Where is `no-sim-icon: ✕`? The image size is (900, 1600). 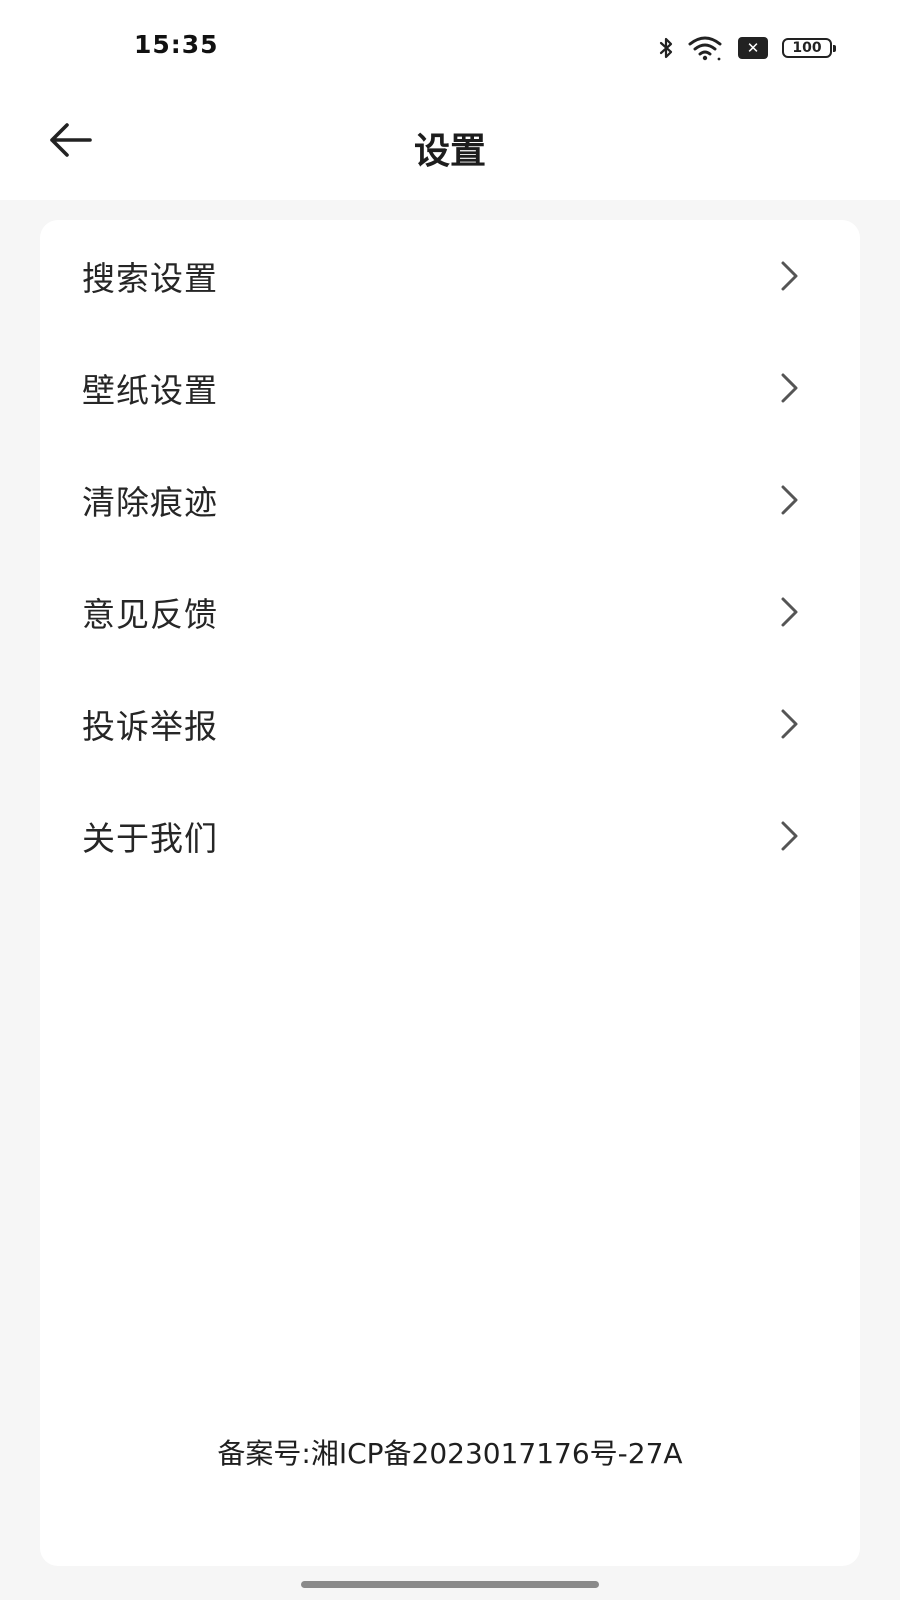
no-sim-icon: ✕ is located at coordinates (753, 48).